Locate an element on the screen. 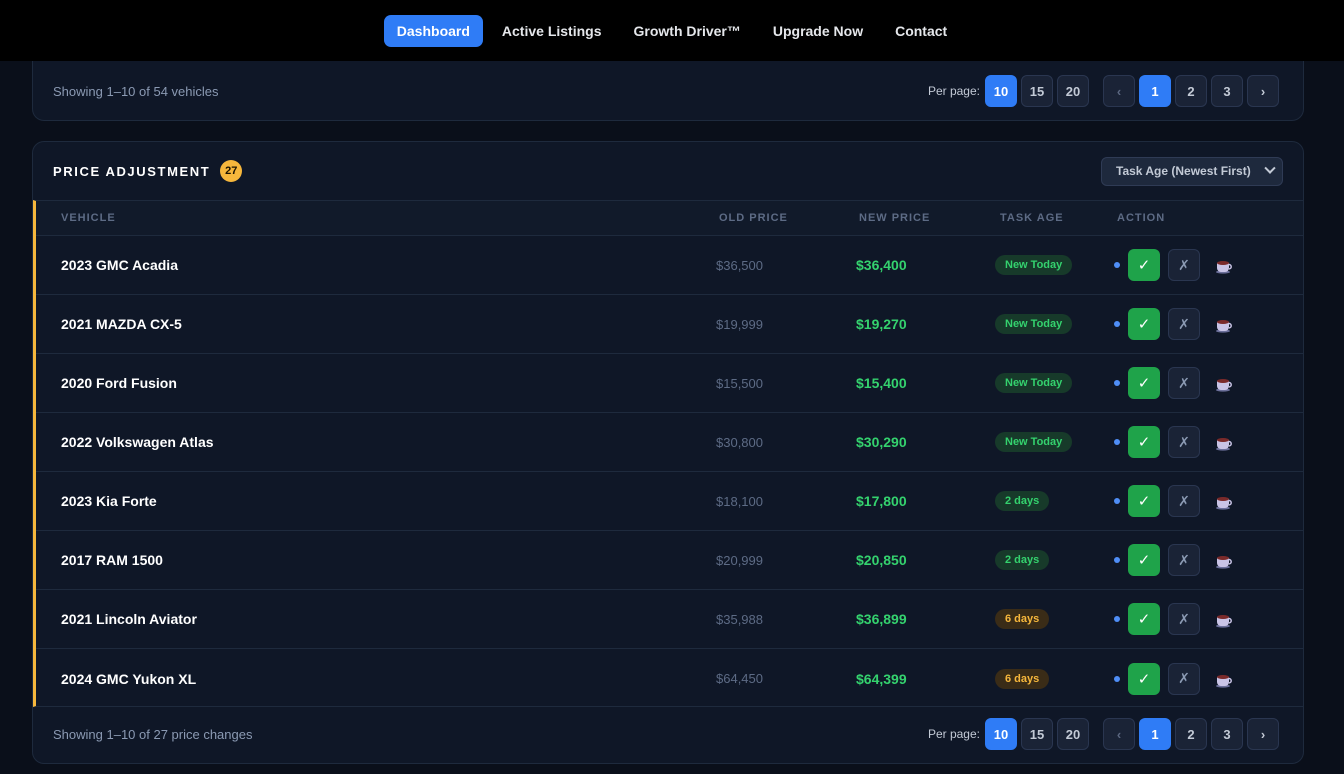 The width and height of the screenshot is (1344, 774). vehicles-showing-text: Showing 1–10 of 54 vehicles is located at coordinates (136, 91).